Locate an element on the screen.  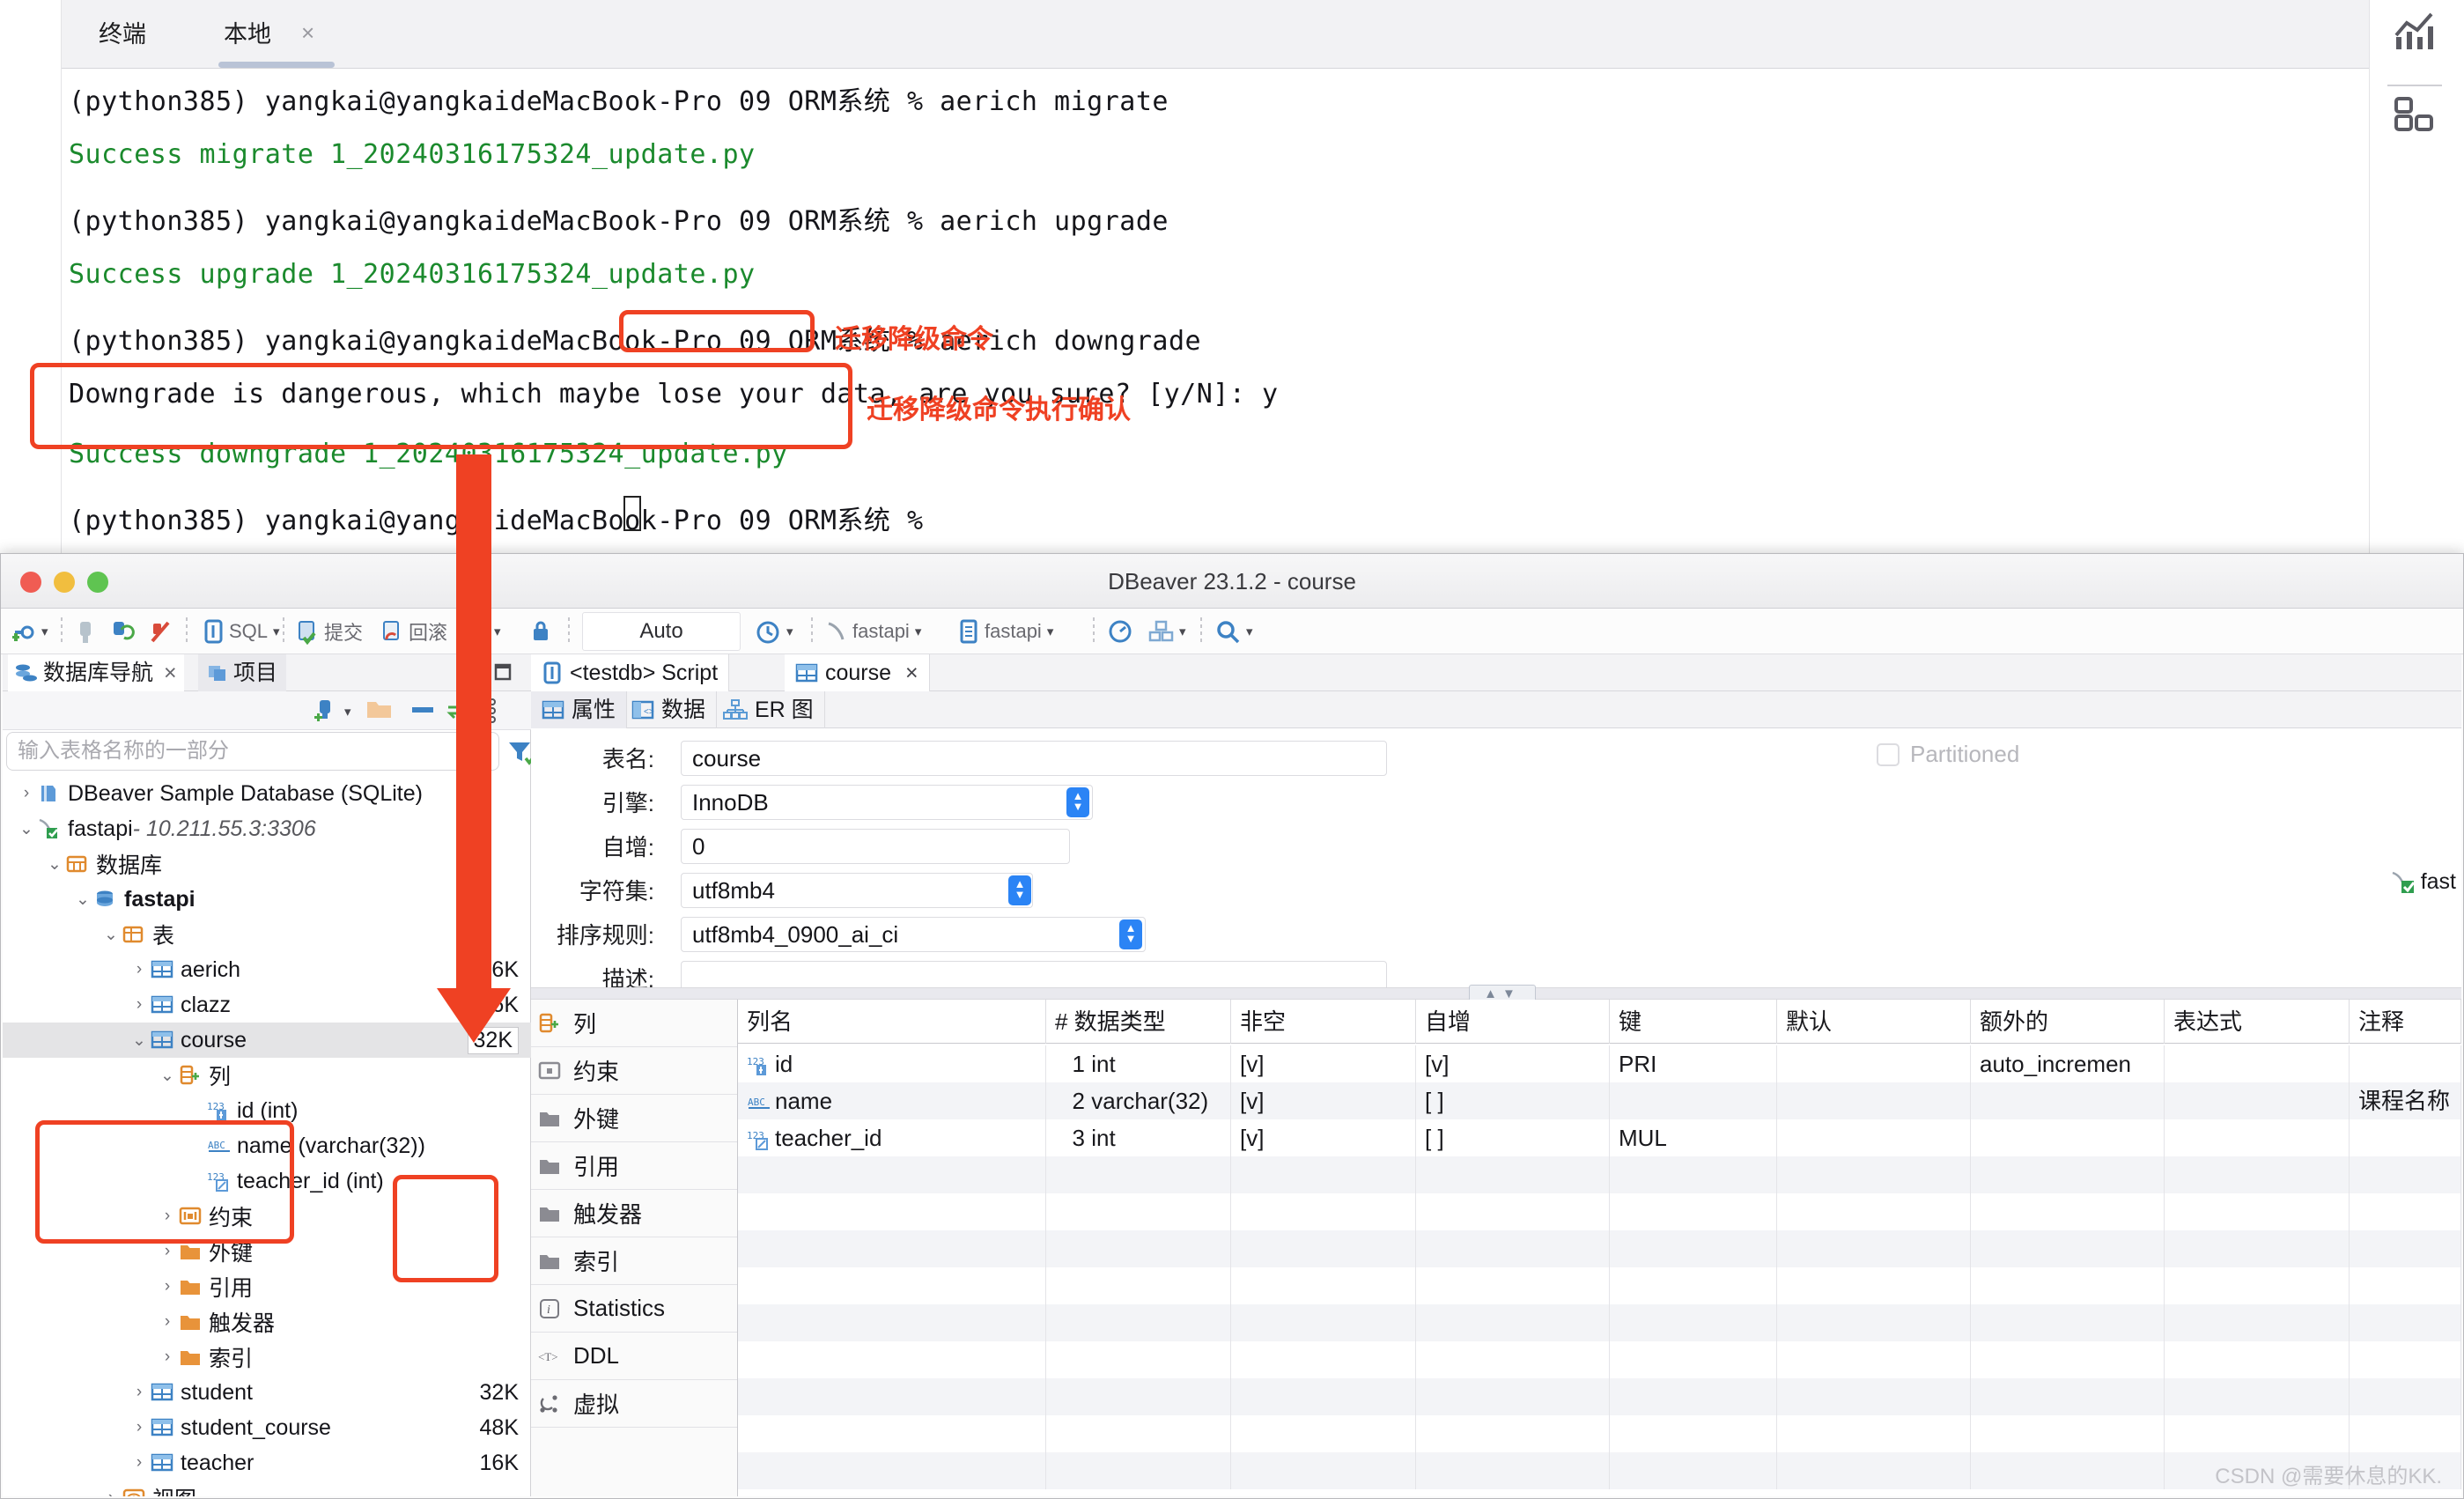
grid-header-8: 注释 is located at coordinates (2405, 1022).